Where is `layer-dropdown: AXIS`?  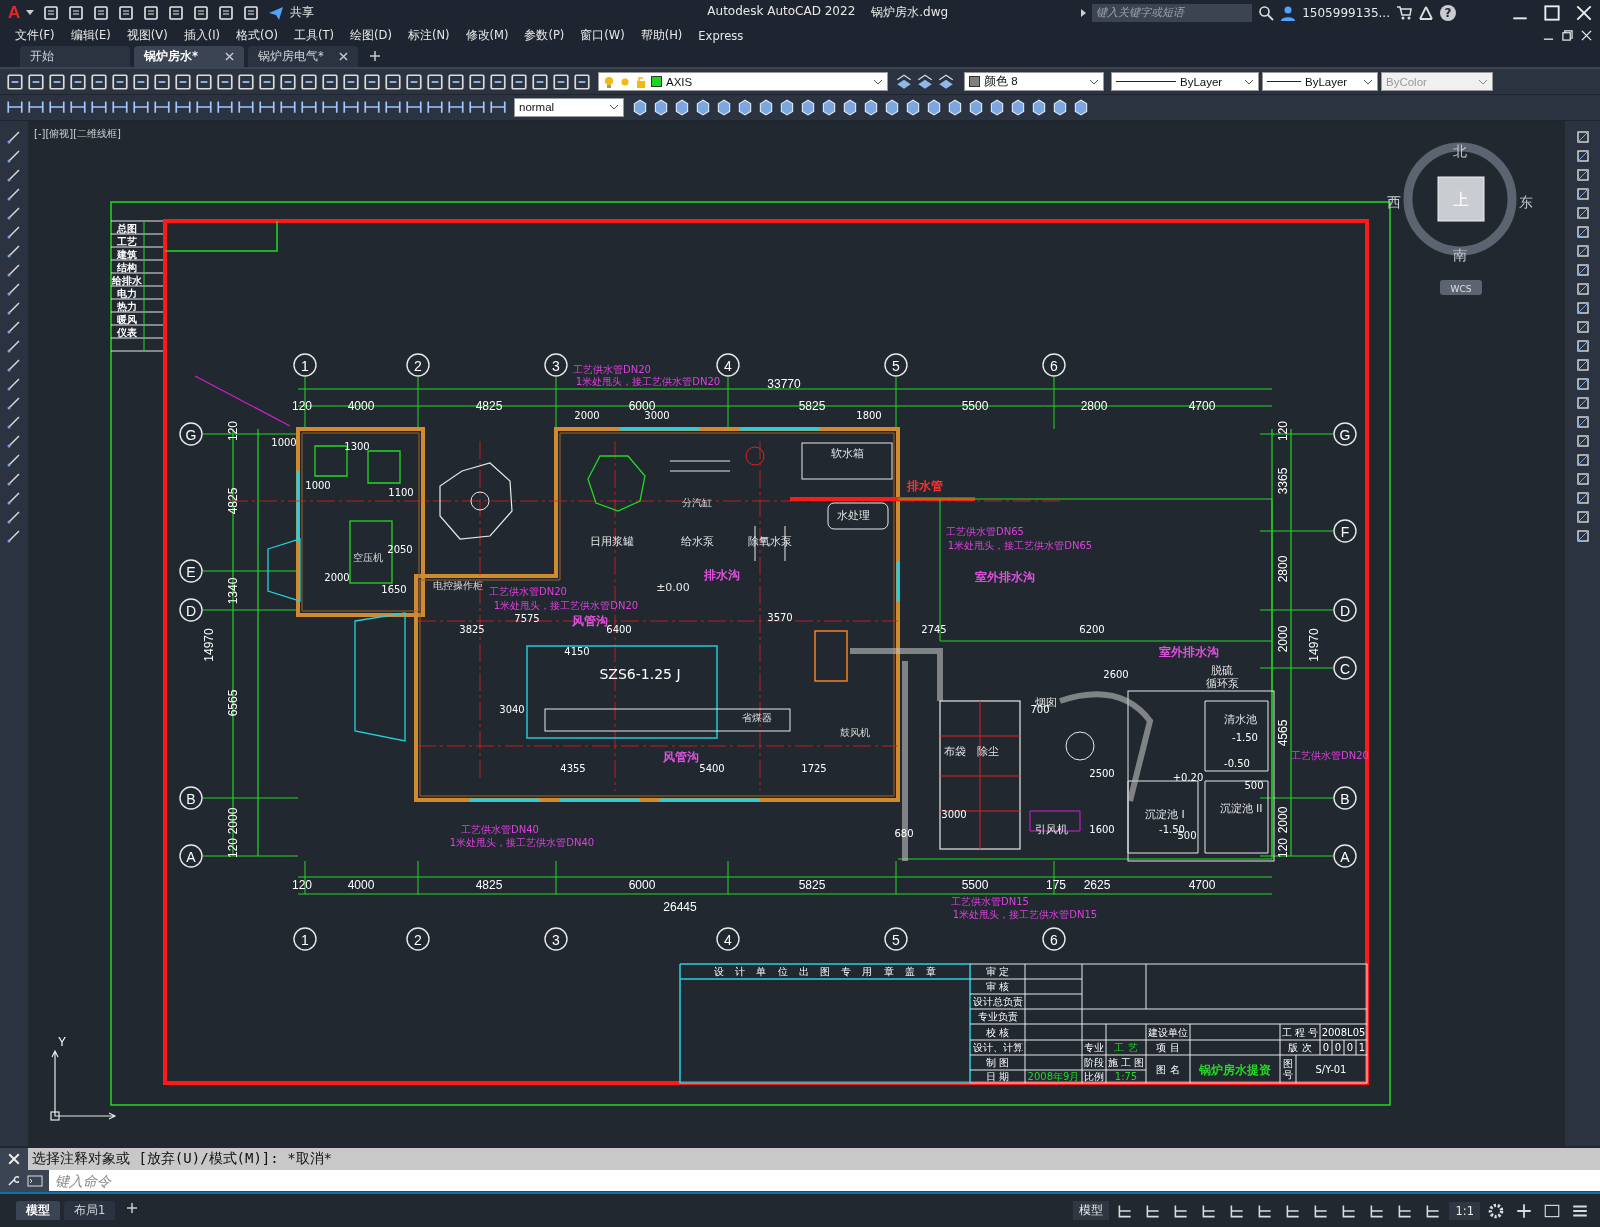 layer-dropdown: AXIS is located at coordinates (743, 82).